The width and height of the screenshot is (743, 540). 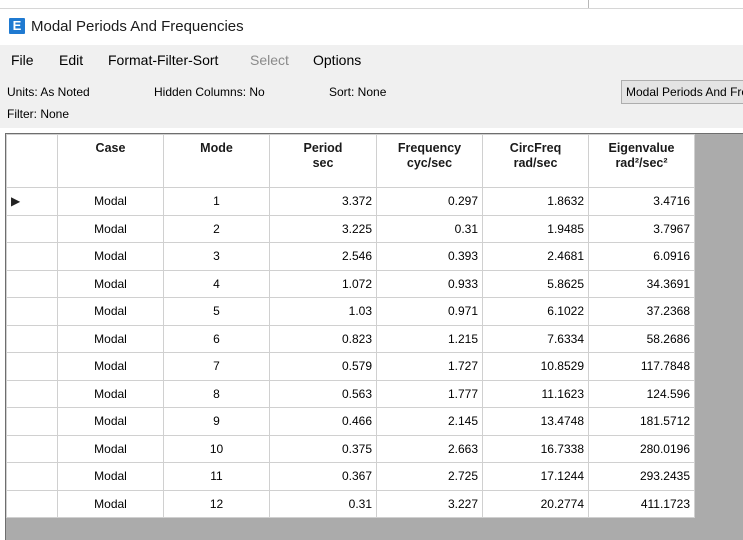 I want to click on table-cell: 6.0916, so click(x=641, y=256).